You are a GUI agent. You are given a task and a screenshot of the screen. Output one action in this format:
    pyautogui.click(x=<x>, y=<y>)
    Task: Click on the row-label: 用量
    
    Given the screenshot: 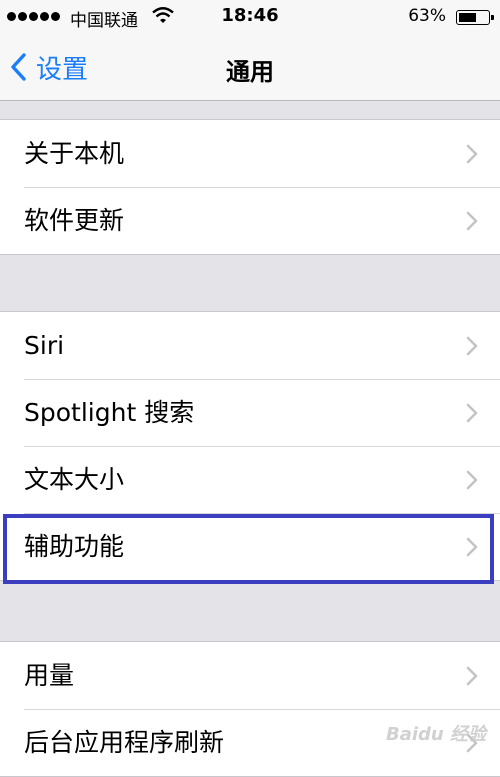 What is the action you would take?
    pyautogui.click(x=49, y=675)
    